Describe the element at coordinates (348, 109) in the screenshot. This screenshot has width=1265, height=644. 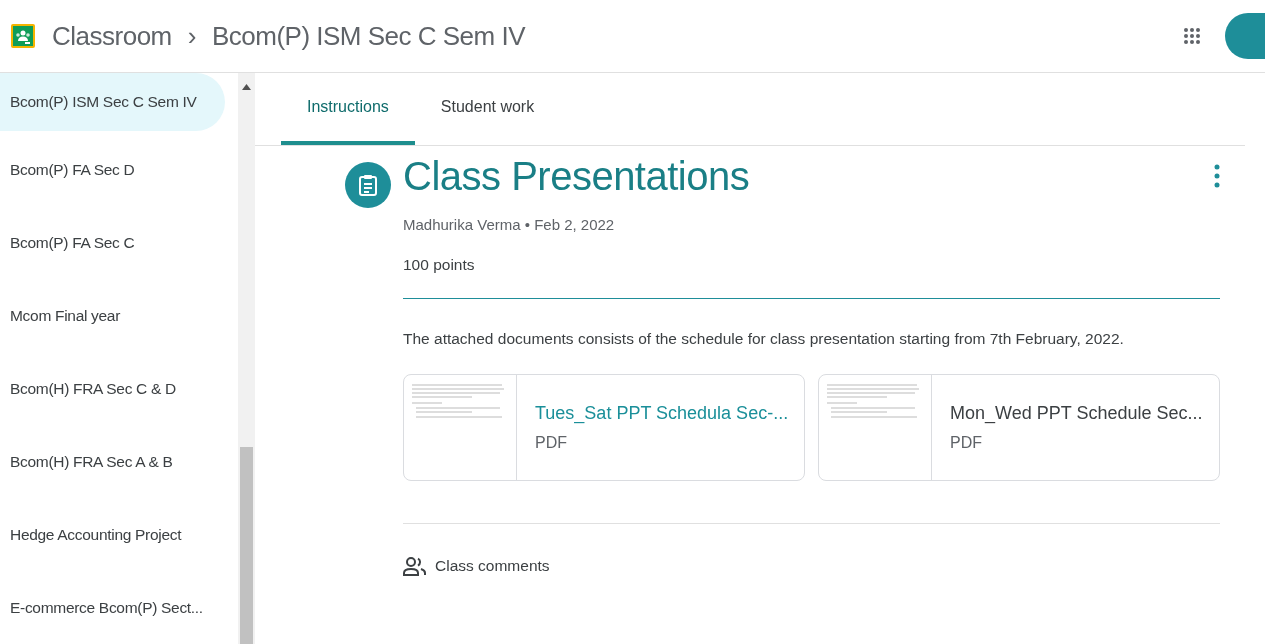
I see `tab: Instructions` at that location.